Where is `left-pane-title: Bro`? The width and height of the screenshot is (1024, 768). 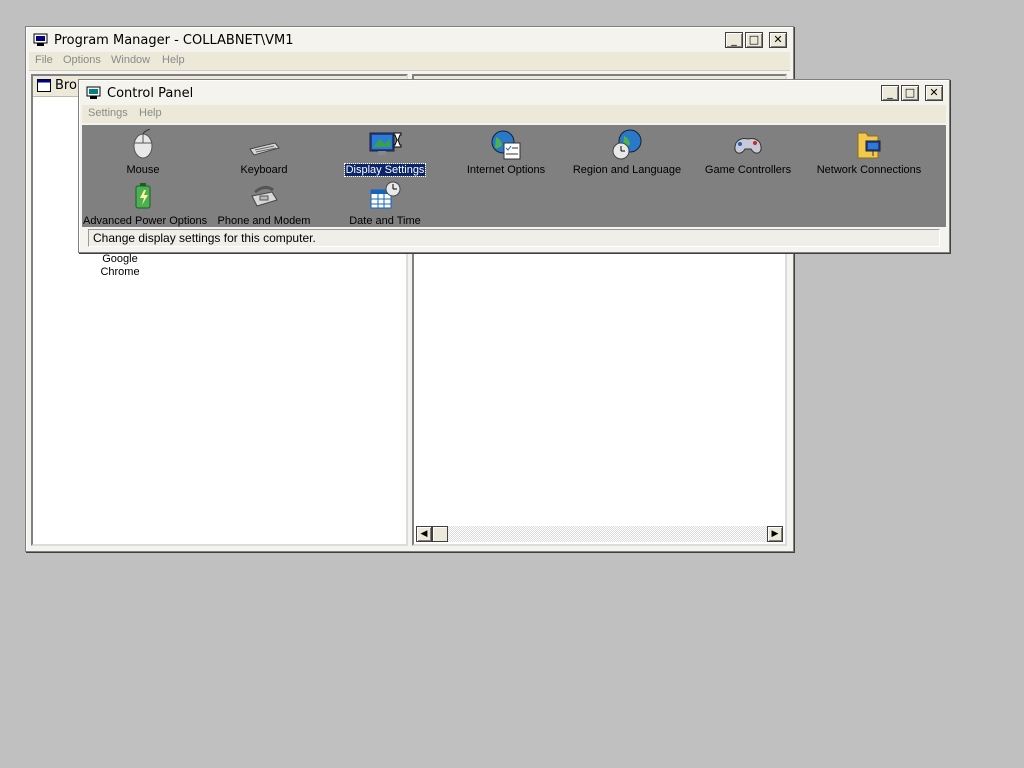 left-pane-title: Bro is located at coordinates (66, 85).